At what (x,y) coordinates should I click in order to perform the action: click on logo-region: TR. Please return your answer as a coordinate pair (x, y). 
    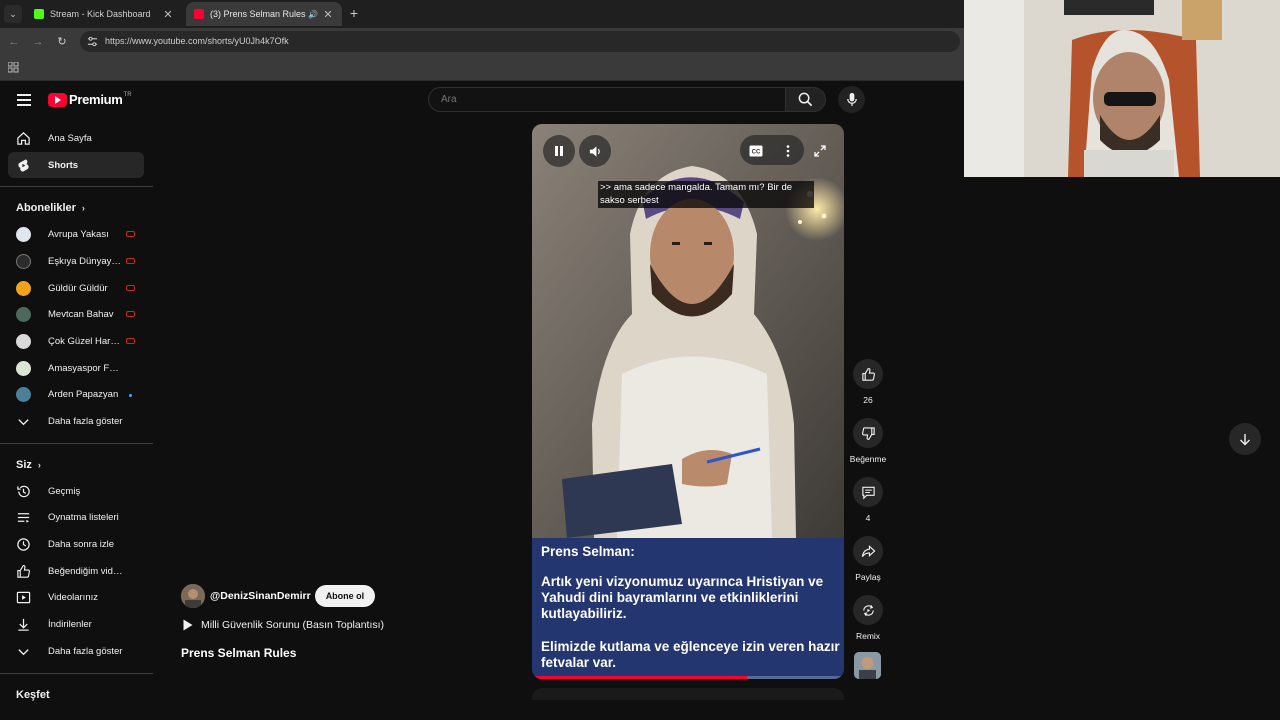
    Looking at the image, I should click on (127, 94).